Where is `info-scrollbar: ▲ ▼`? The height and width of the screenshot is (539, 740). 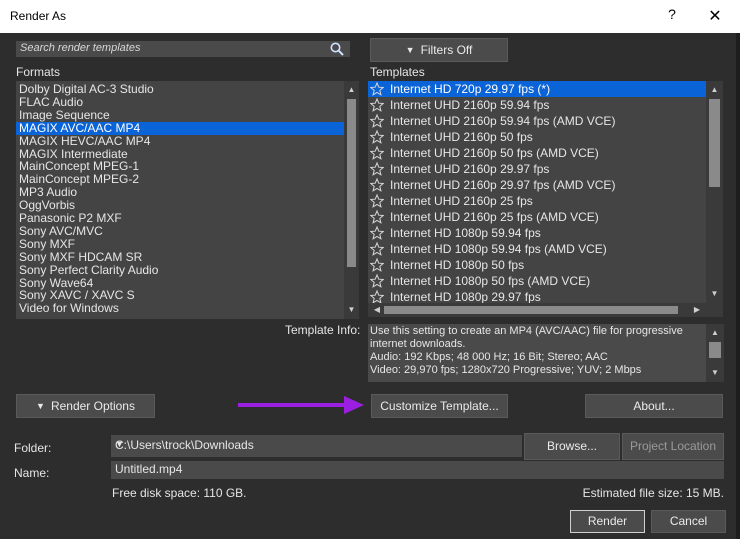
info-scrollbar: ▲ ▼ is located at coordinates (715, 353).